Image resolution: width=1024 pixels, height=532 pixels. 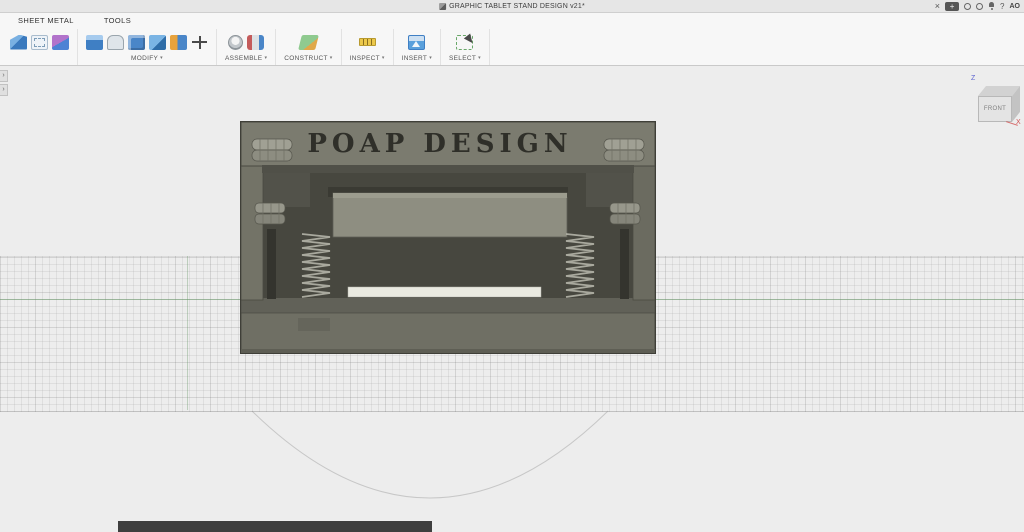 What do you see at coordinates (937, 6) in the screenshot?
I see `close-icon: ×` at bounding box center [937, 6].